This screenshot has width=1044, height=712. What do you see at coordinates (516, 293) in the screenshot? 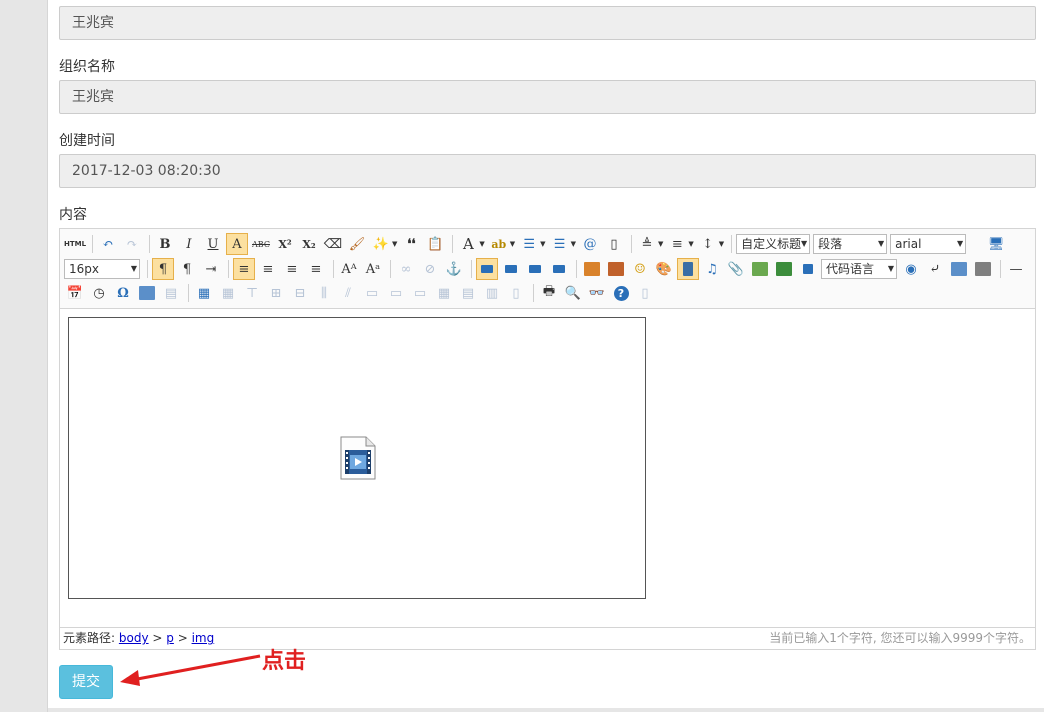
I see `charts-icon: ▯` at bounding box center [516, 293].